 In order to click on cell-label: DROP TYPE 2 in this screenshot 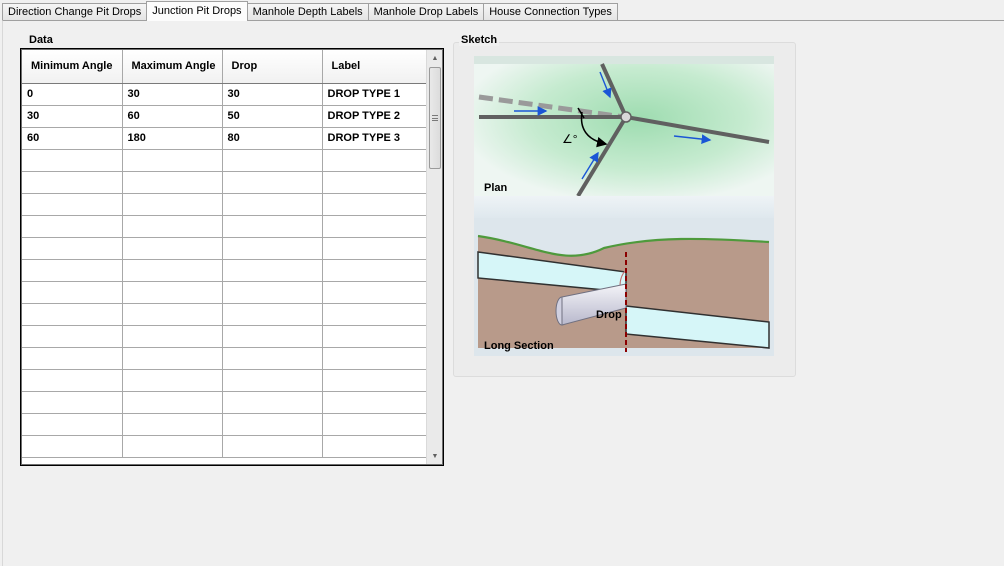, I will do `click(374, 116)`.